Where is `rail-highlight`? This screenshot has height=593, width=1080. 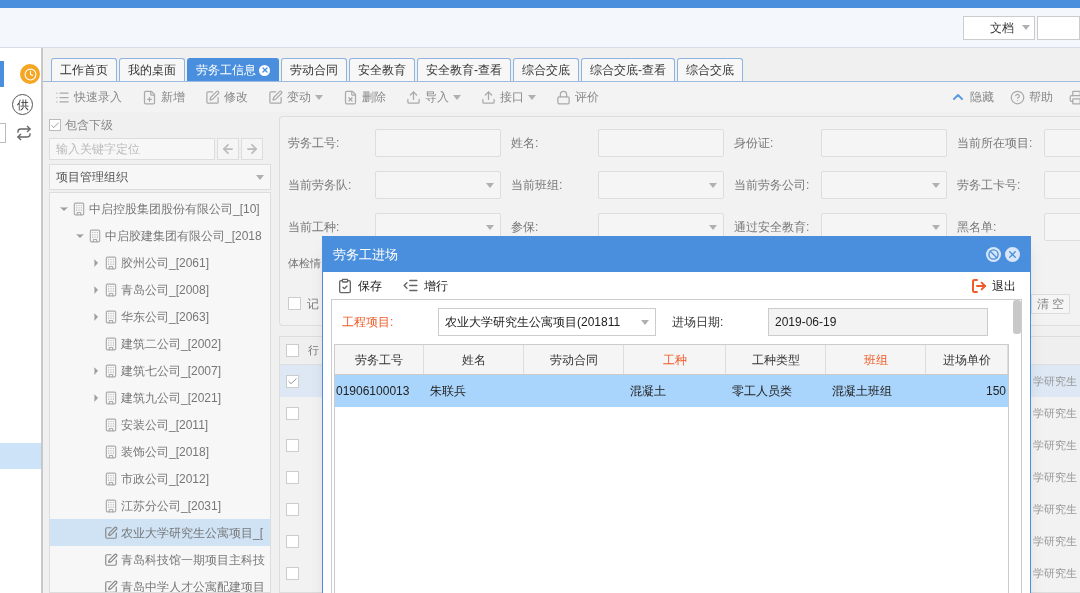 rail-highlight is located at coordinates (20, 456).